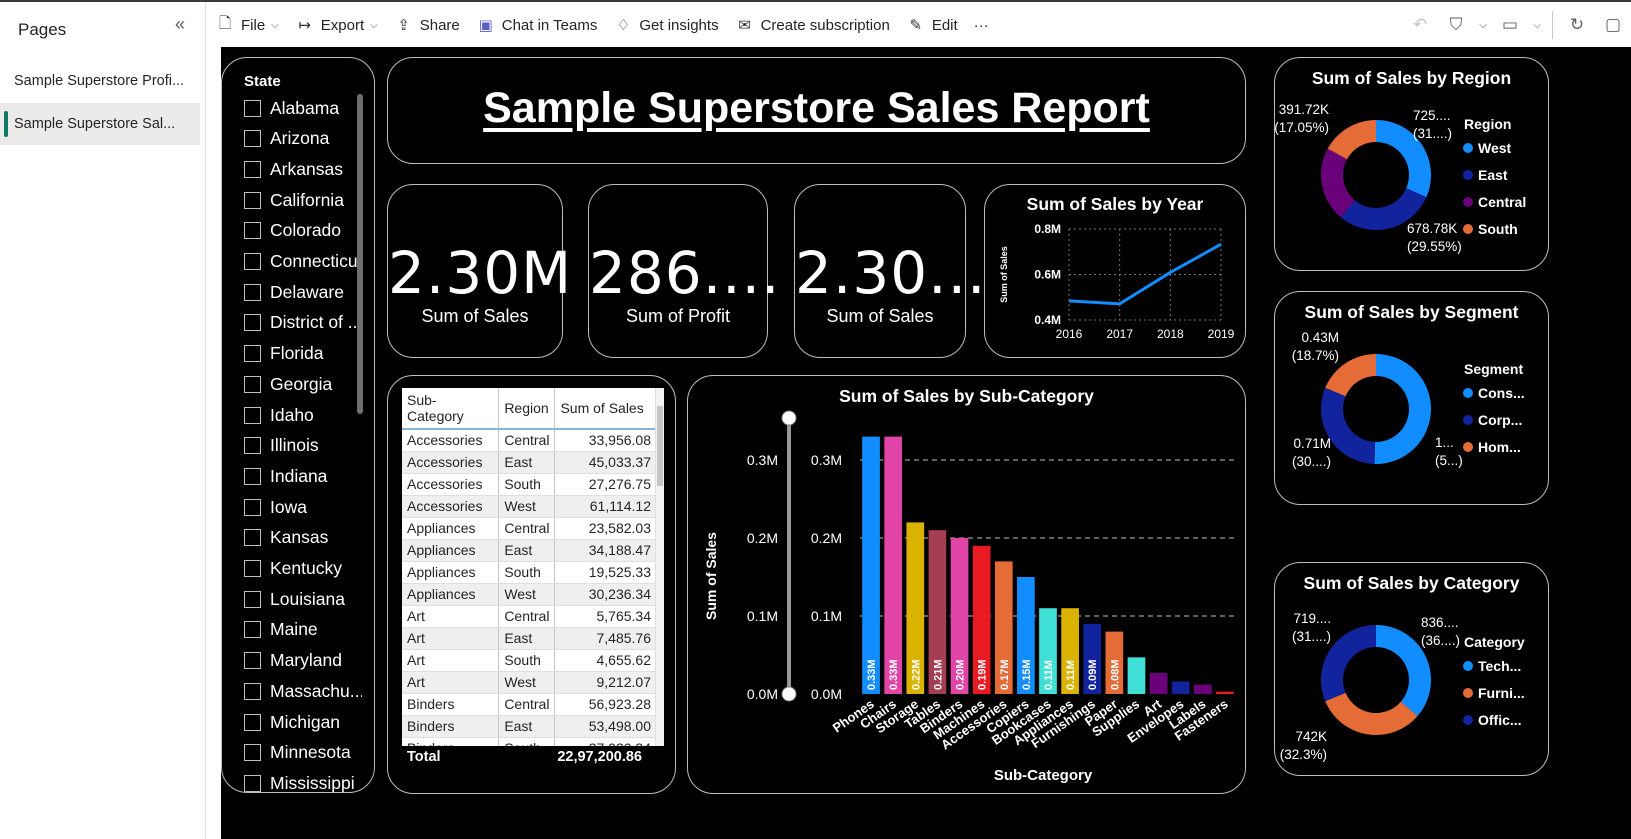  Describe the element at coordinates (336, 25) in the screenshot. I see `export-menu: ↦ Export ⌵` at that location.